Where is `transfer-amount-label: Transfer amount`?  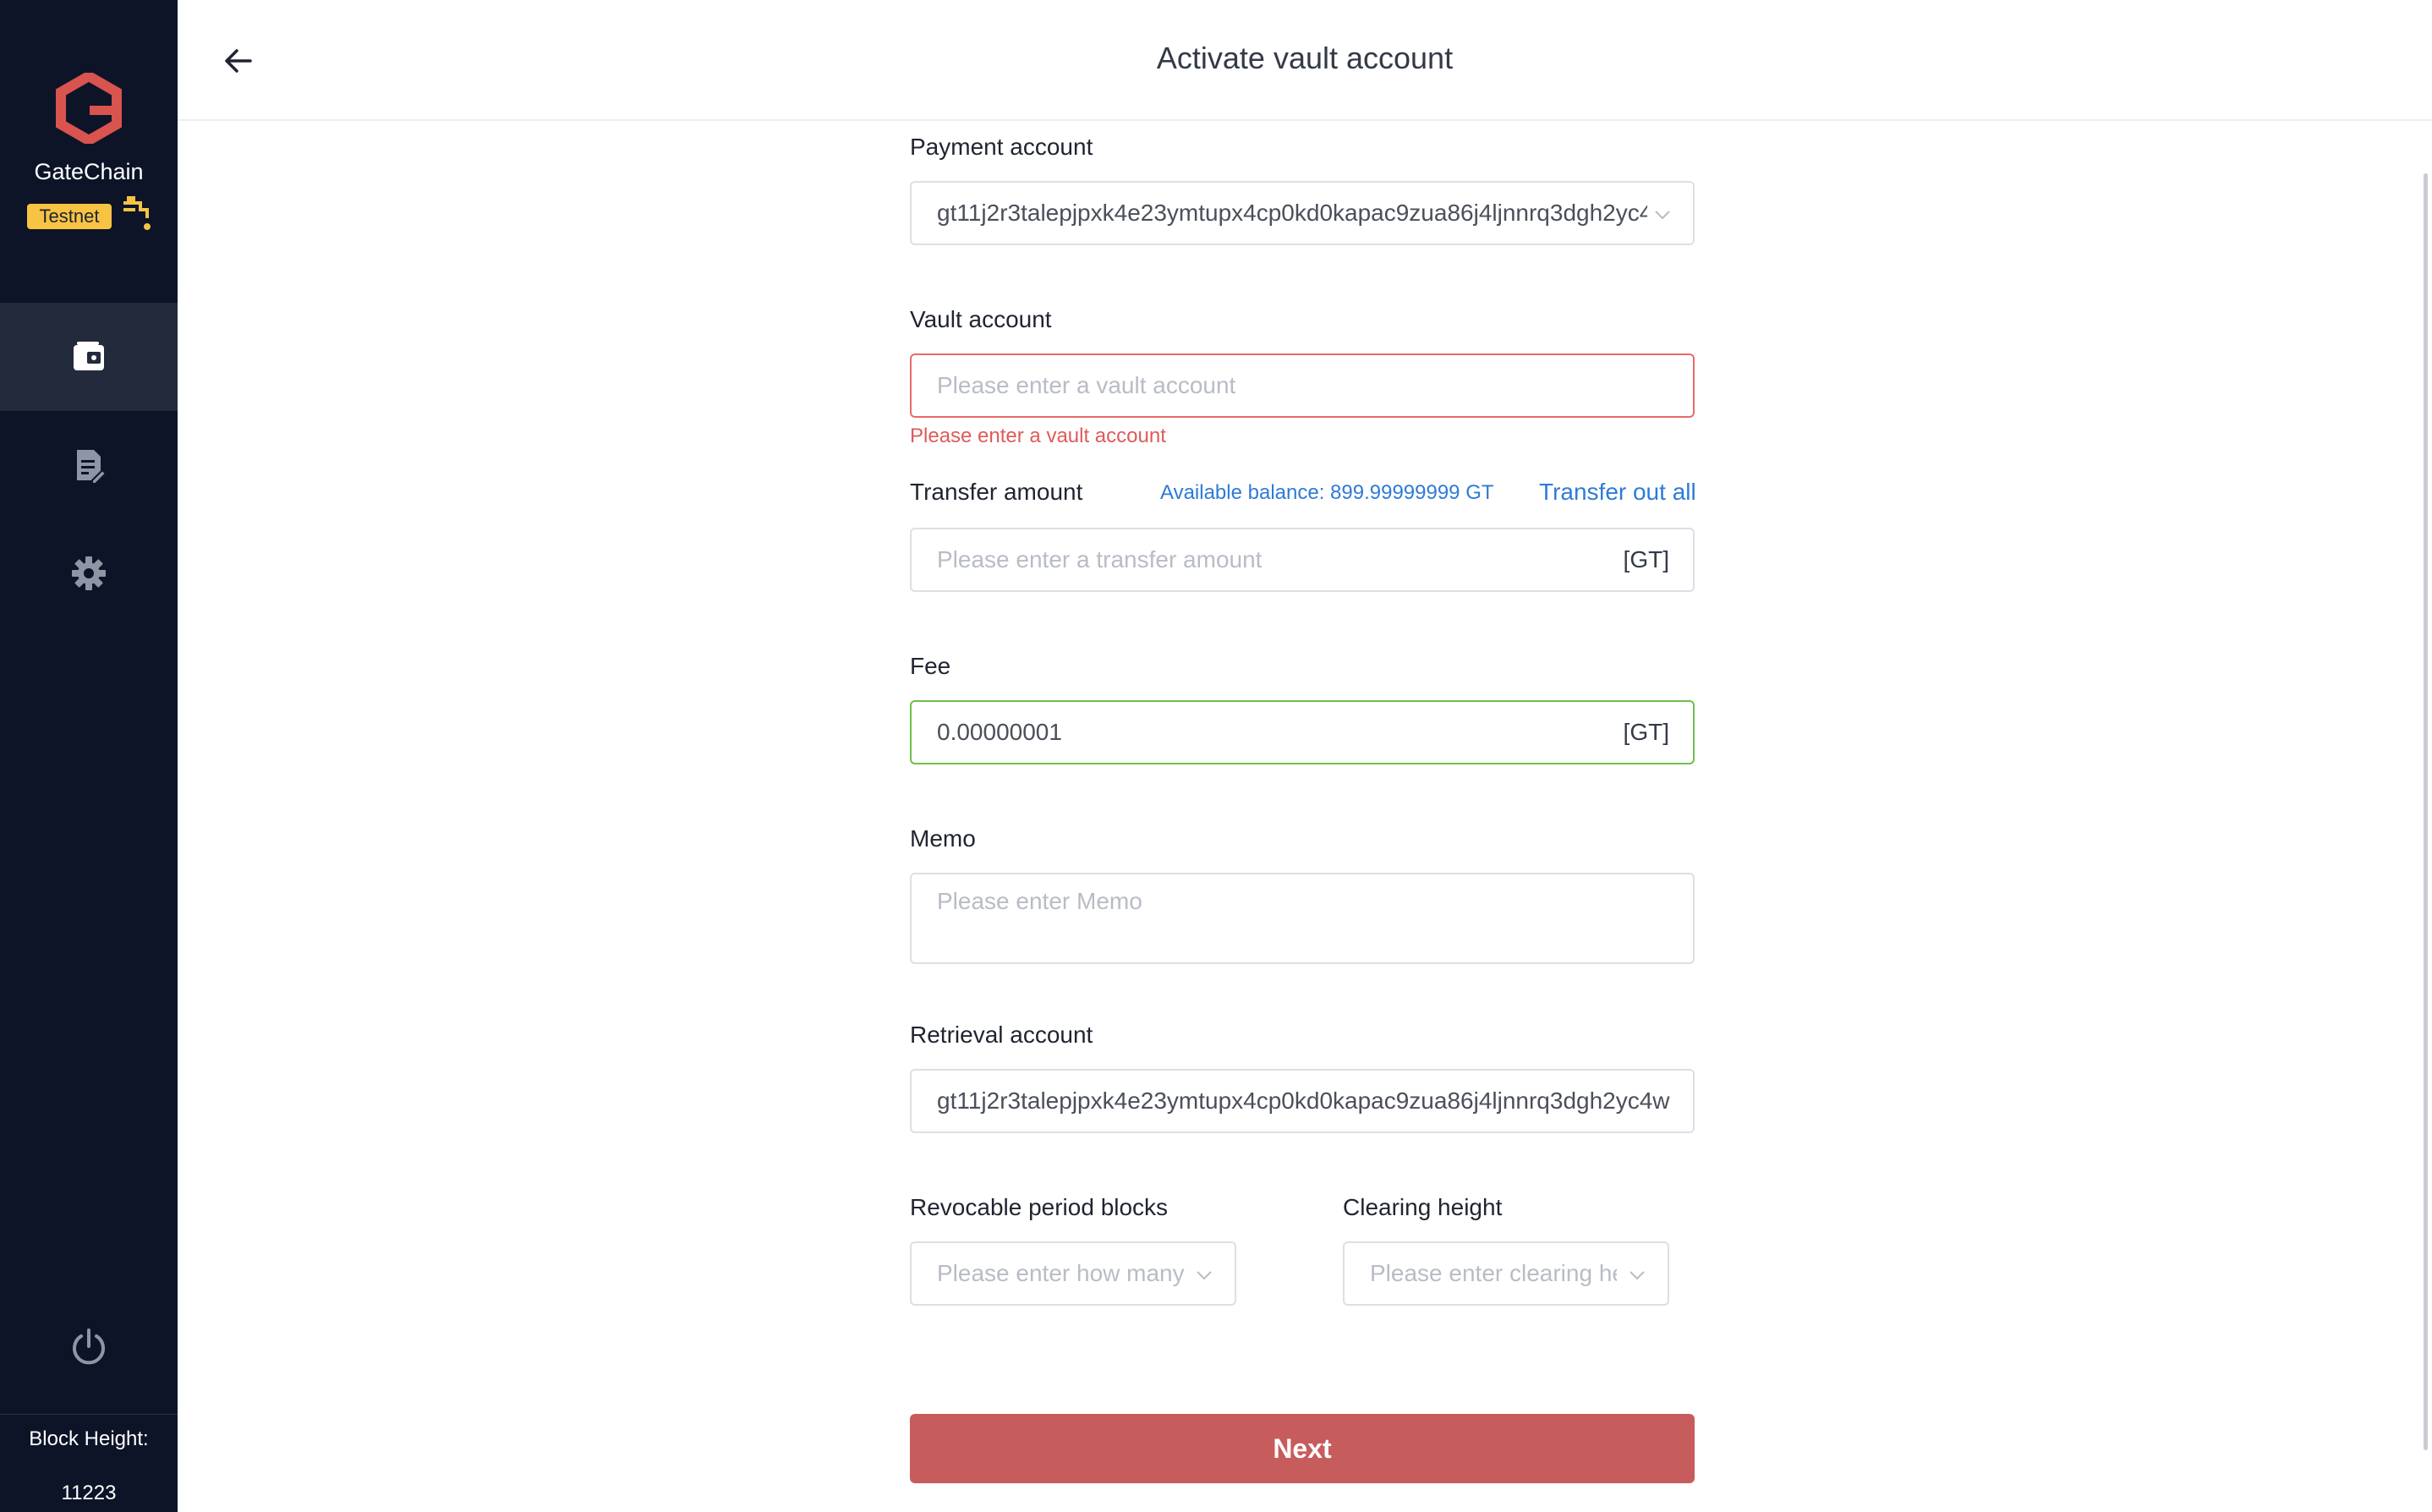 transfer-amount-label: Transfer amount is located at coordinates (997, 492).